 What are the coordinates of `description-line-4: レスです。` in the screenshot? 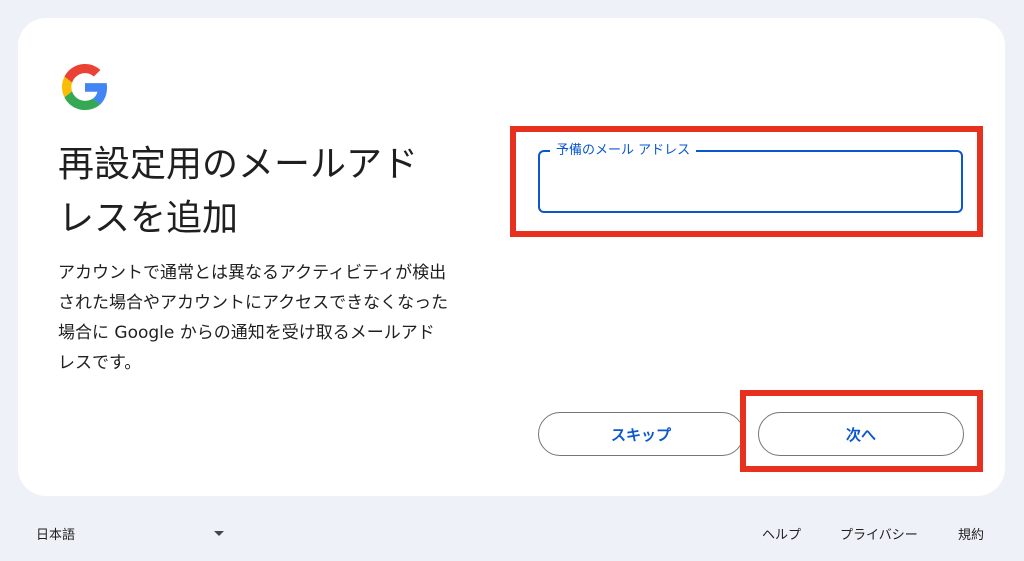 It's located at (100, 363).